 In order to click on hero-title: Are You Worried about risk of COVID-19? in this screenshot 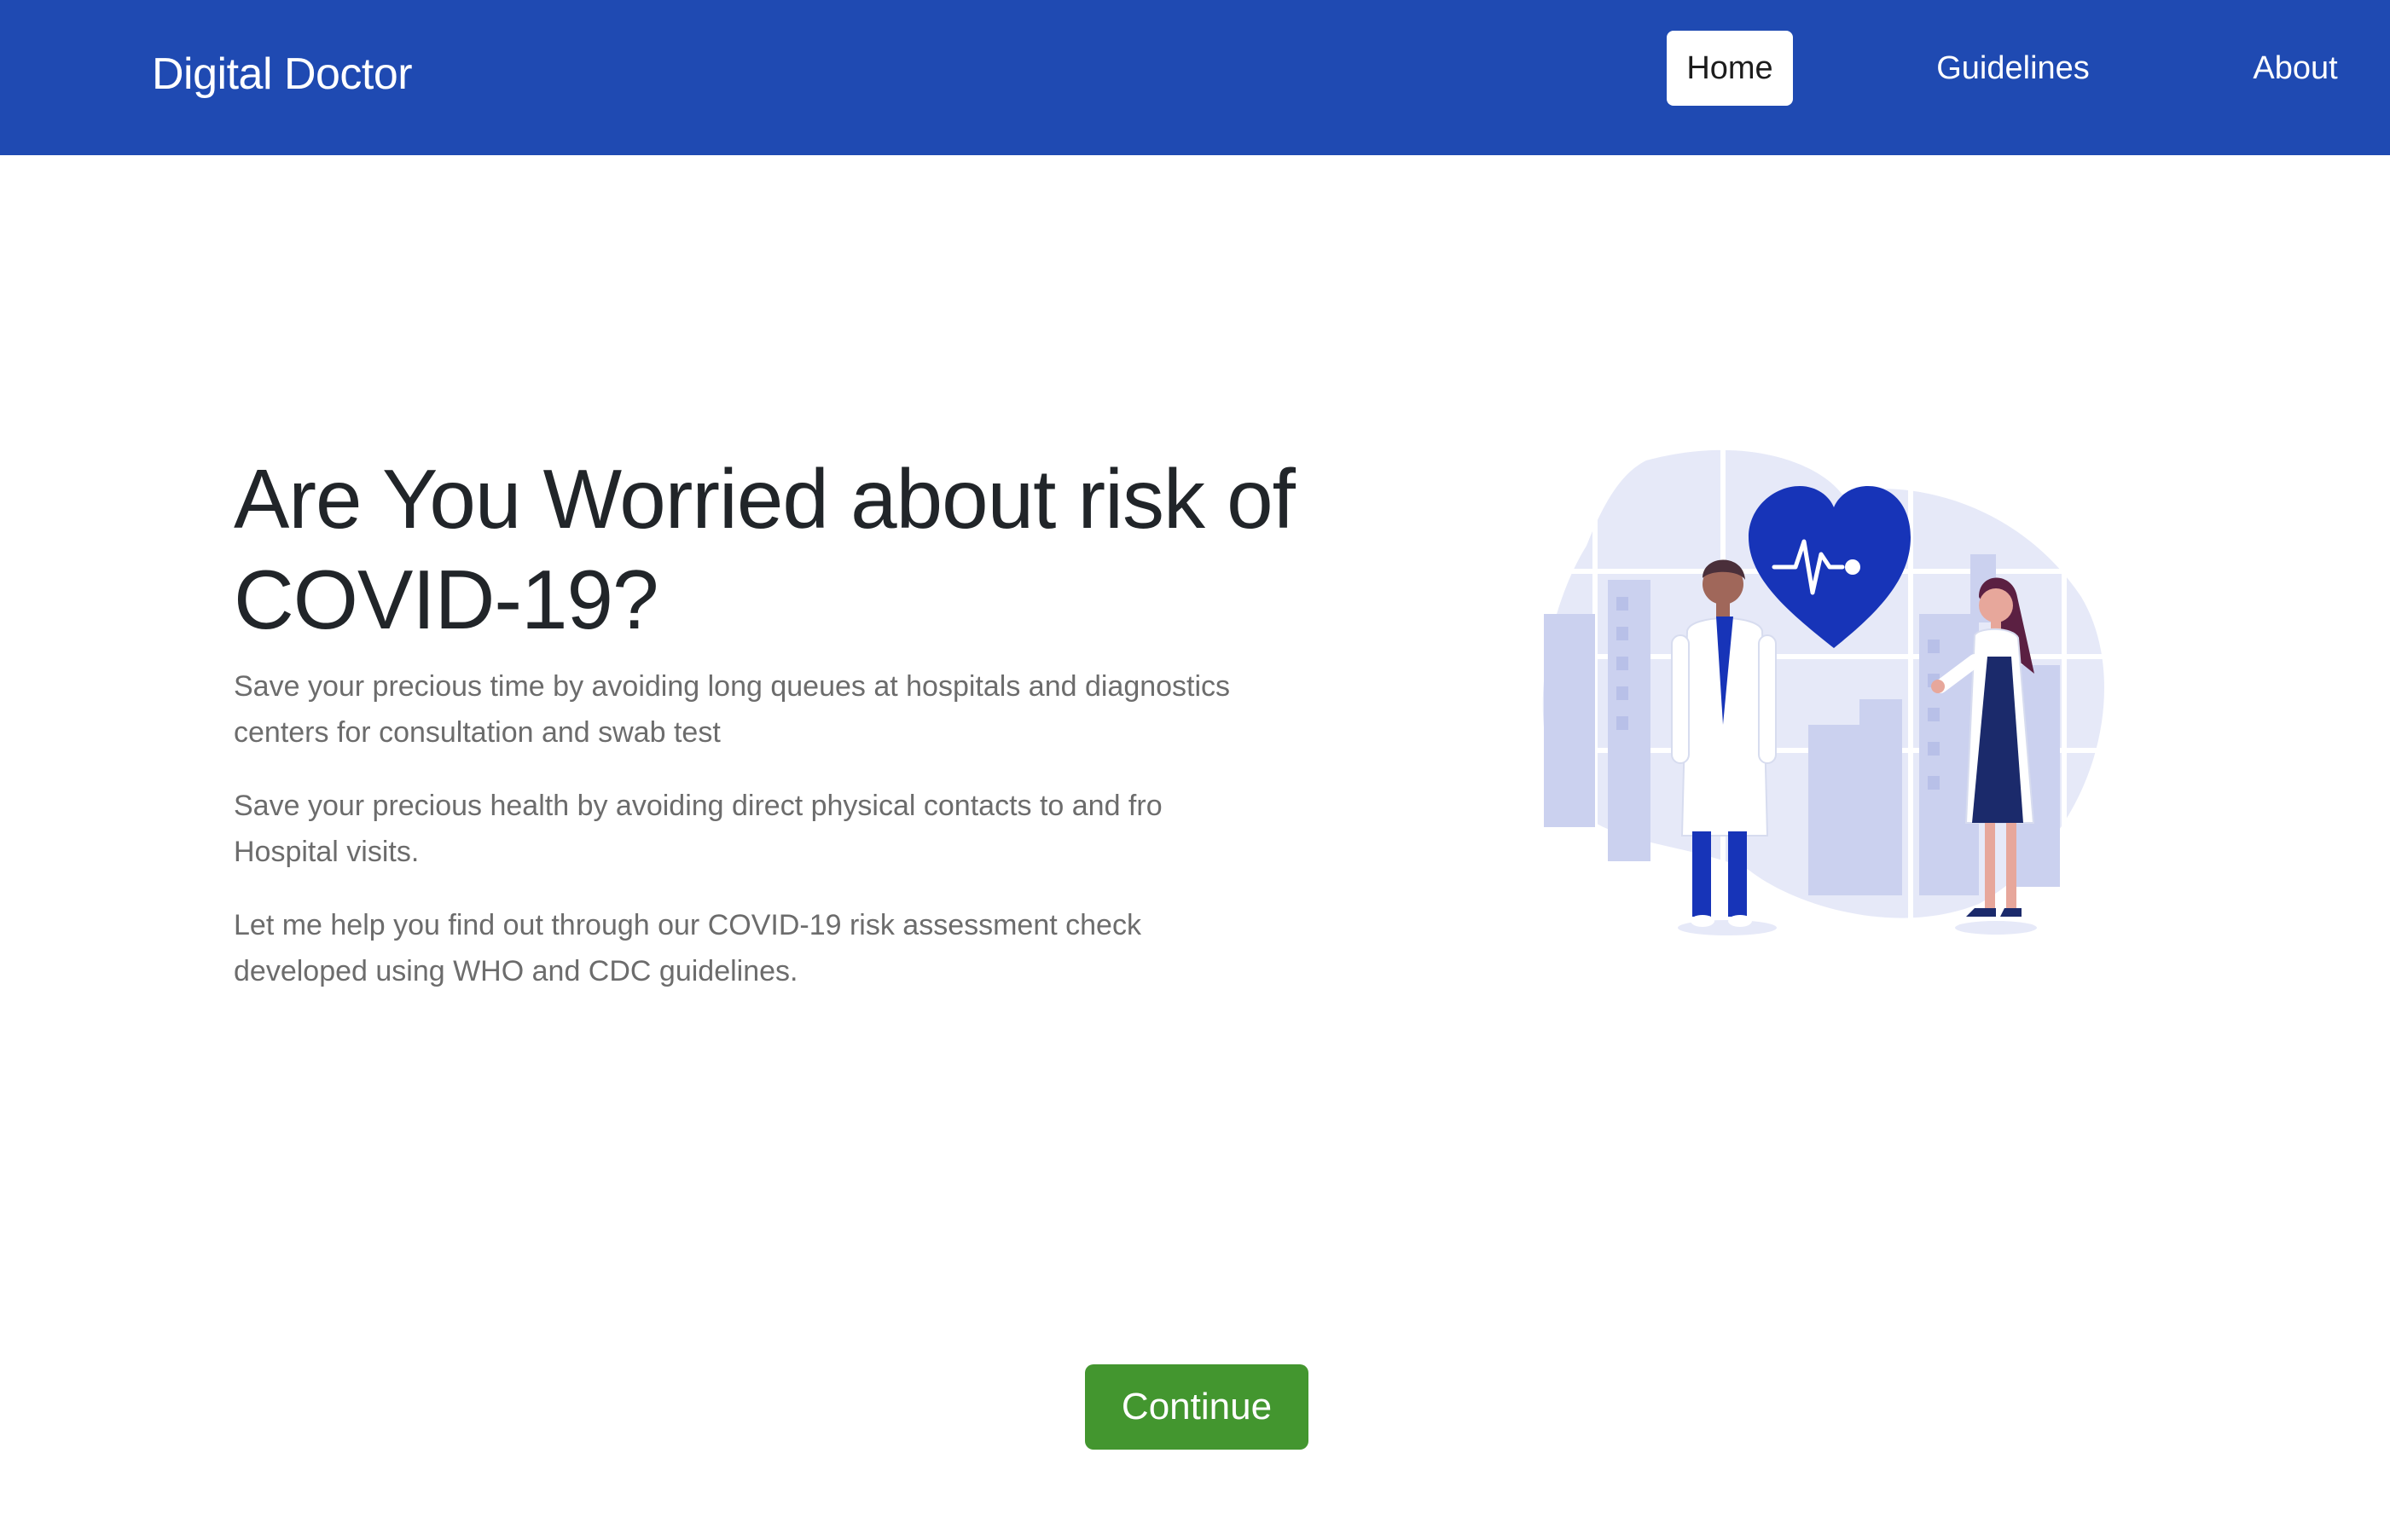, I will do `click(765, 549)`.